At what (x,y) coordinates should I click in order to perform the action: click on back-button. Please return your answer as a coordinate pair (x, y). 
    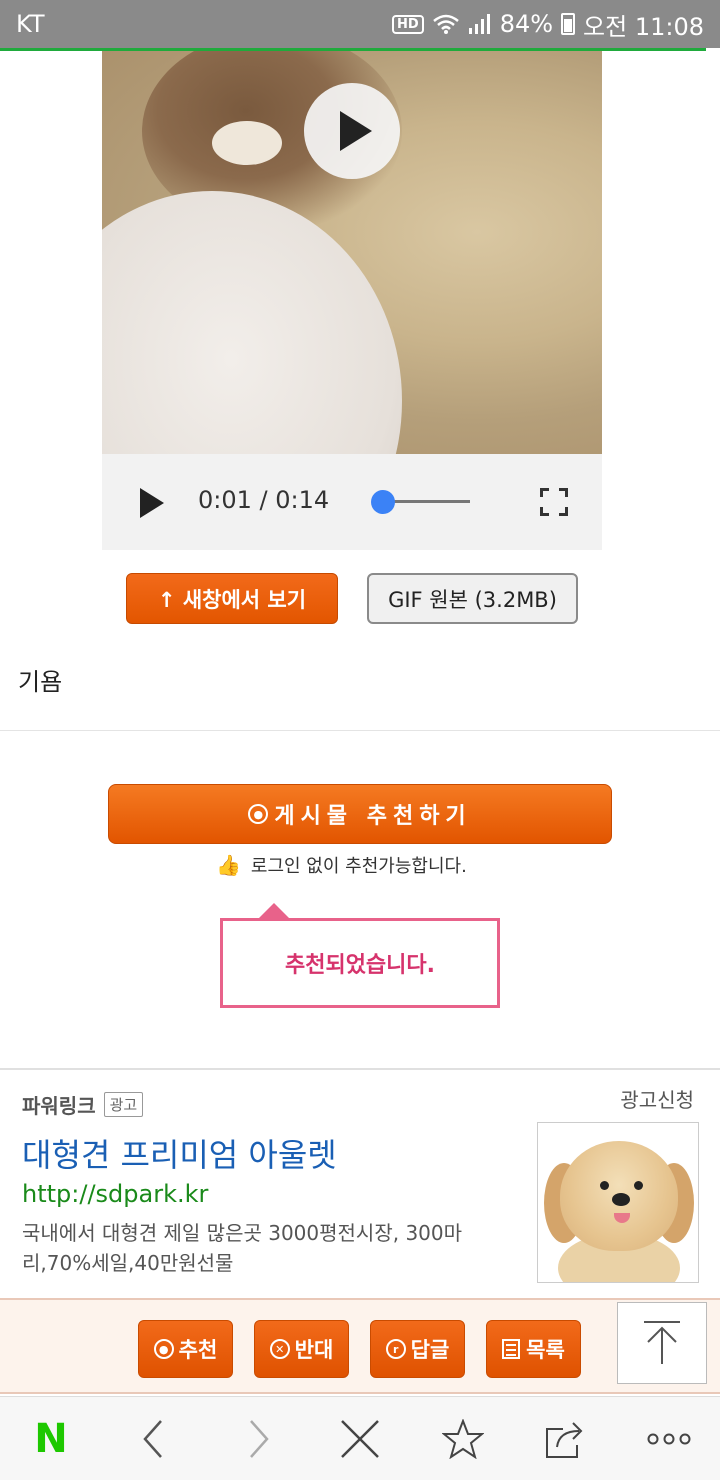
    Looking at the image, I should click on (153, 1439).